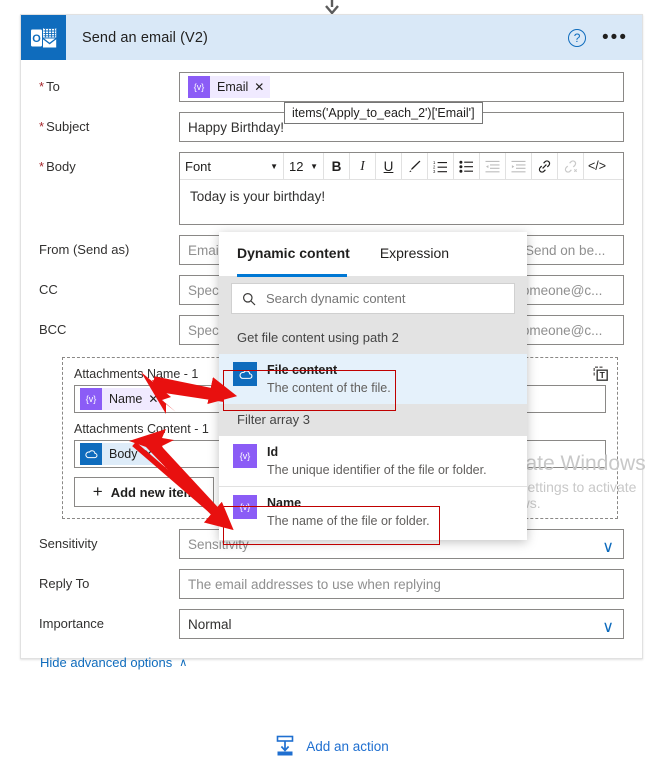 Image resolution: width=663 pixels, height=769 pixels. I want to click on token-label: Body, so click(123, 454).